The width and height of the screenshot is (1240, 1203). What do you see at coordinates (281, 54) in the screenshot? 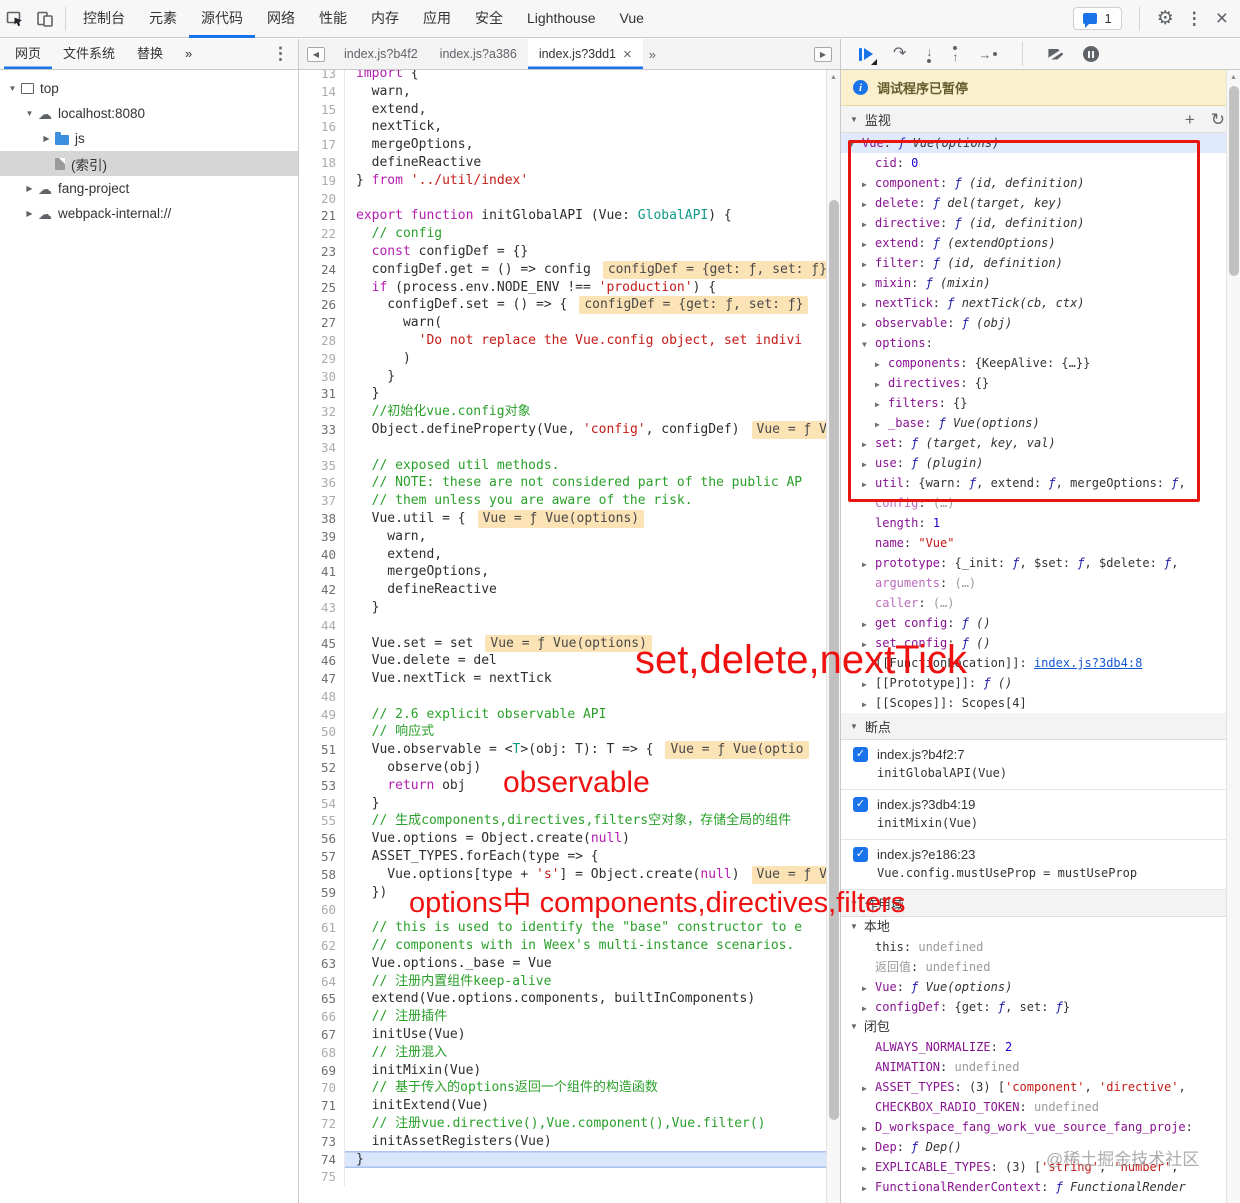
I see `navigator-more-icon: ⋮` at bounding box center [281, 54].